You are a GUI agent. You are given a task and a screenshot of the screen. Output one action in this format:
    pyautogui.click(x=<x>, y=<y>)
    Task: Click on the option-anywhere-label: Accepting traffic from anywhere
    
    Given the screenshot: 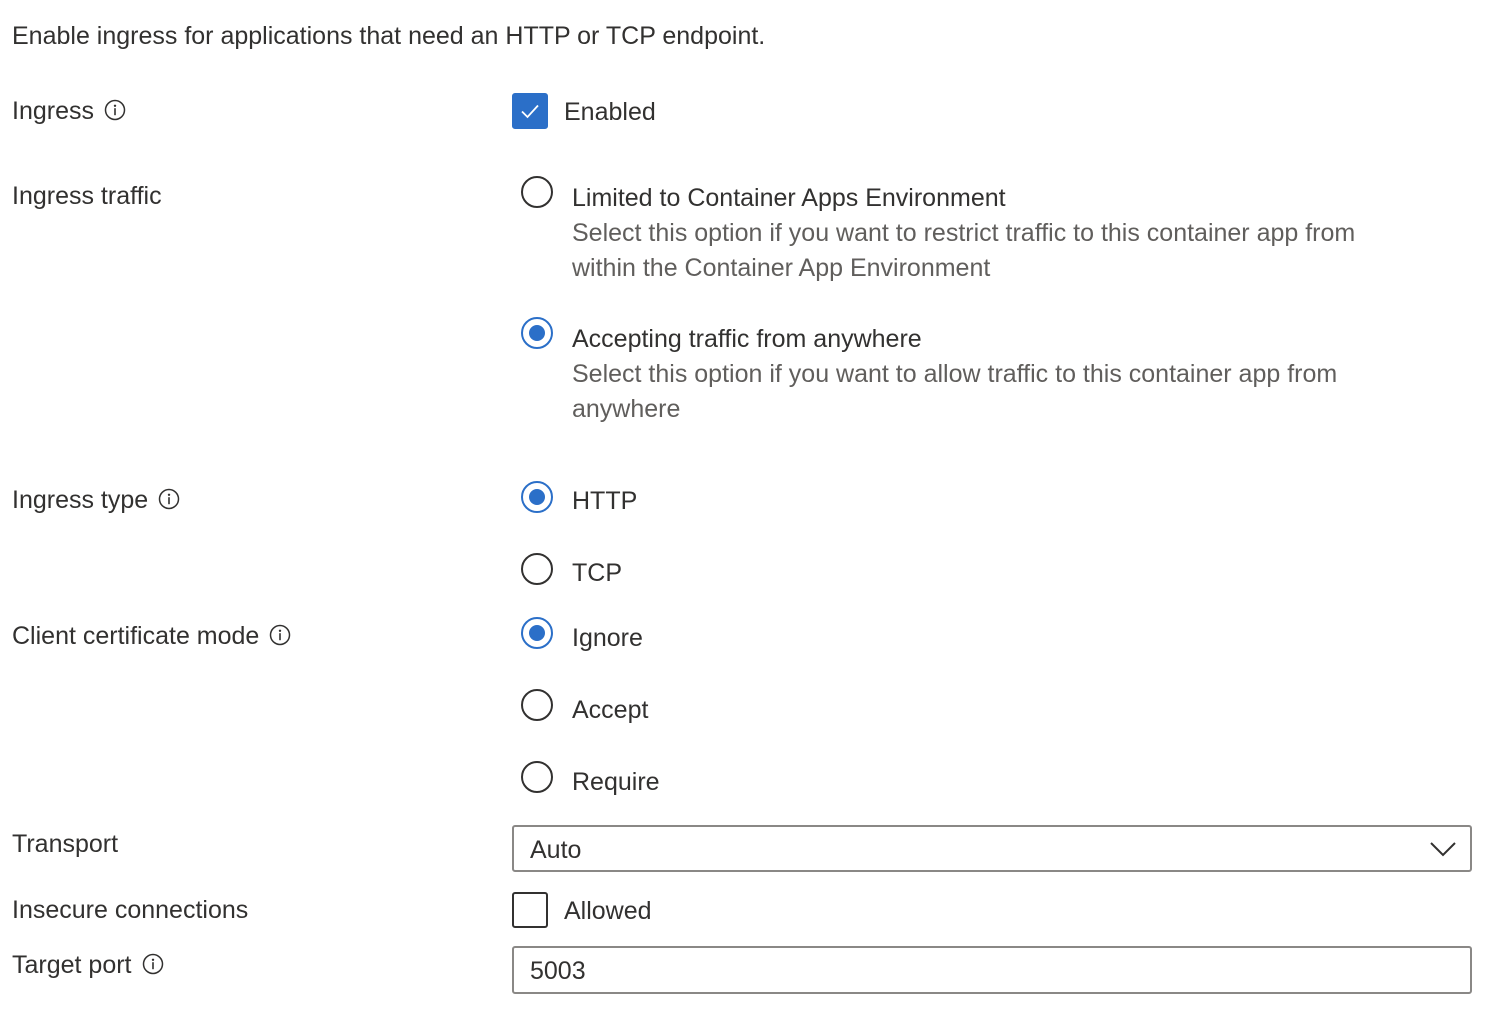 What is the action you would take?
    pyautogui.click(x=747, y=339)
    